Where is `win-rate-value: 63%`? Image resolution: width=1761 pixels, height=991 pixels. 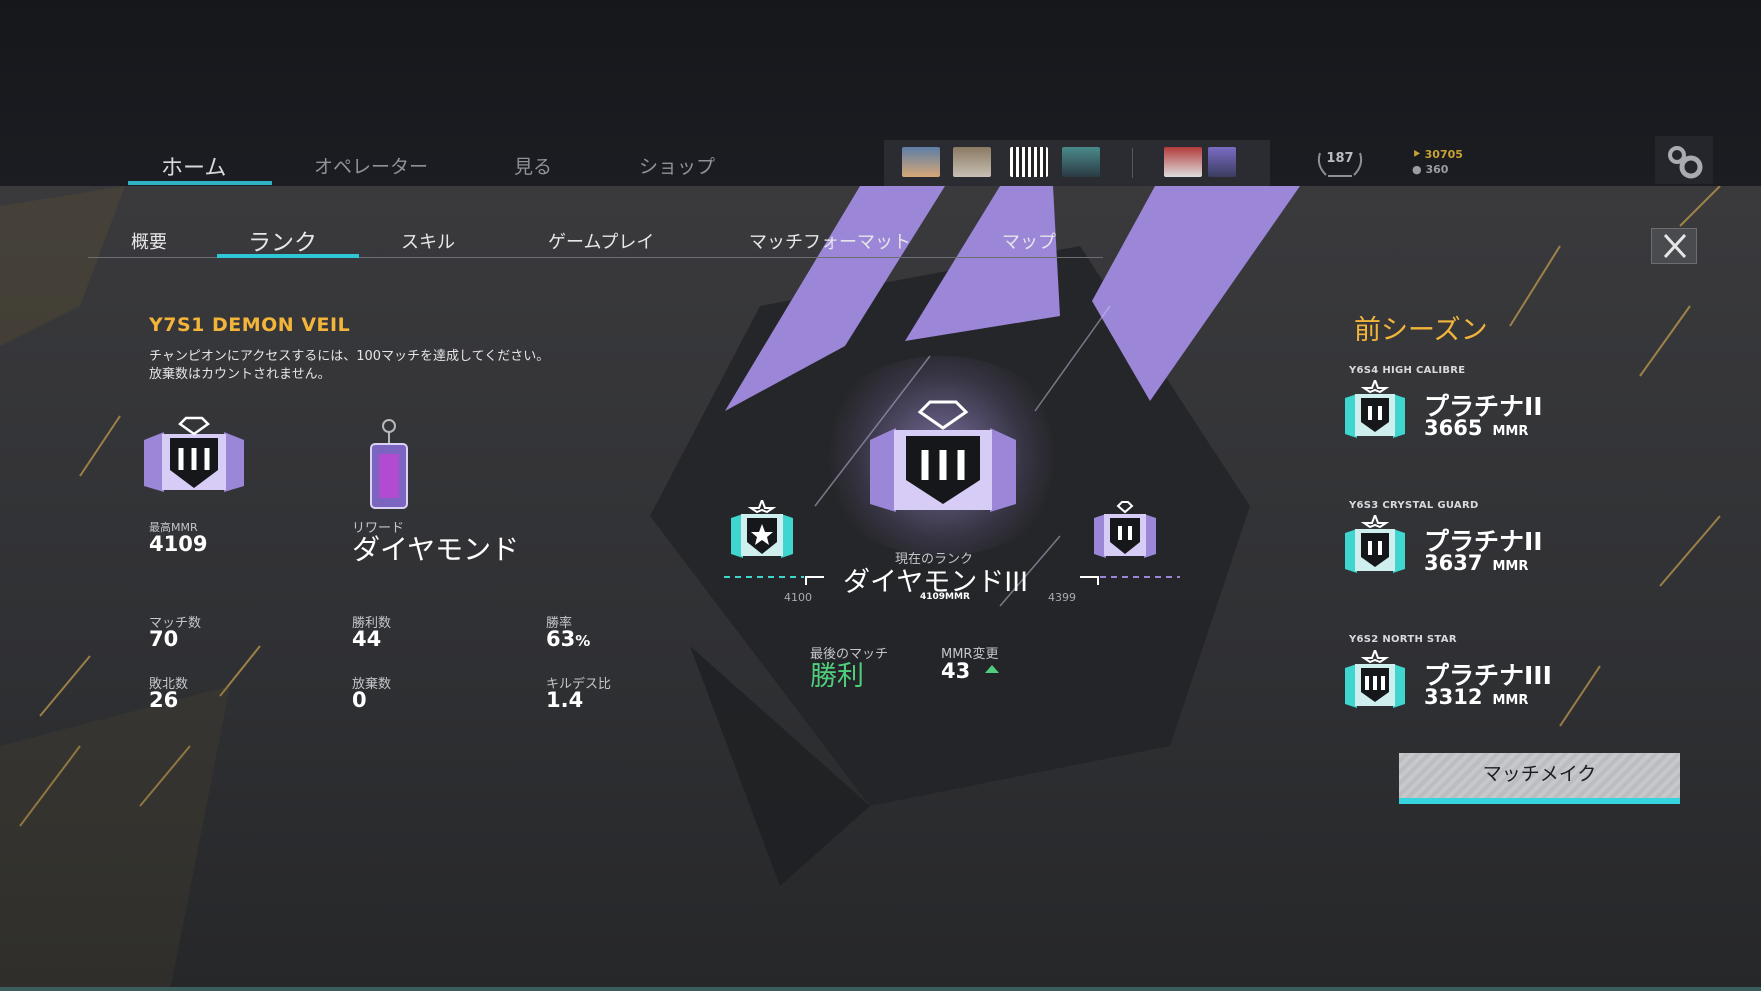
win-rate-value: 63% is located at coordinates (568, 639).